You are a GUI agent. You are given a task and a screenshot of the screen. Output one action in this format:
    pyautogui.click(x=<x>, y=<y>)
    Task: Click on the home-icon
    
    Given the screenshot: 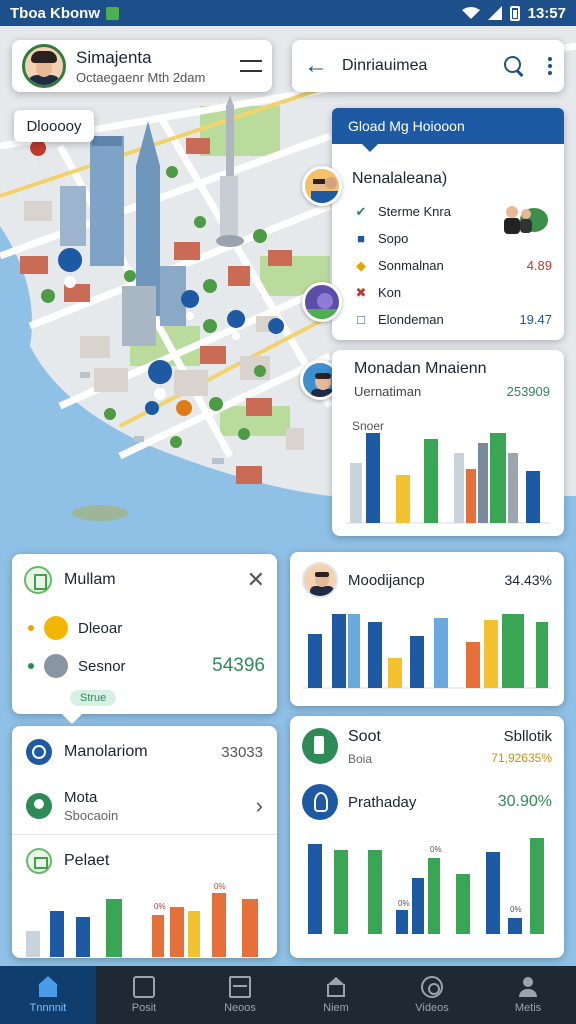 What is the action you would take?
    pyautogui.click(x=48, y=987)
    